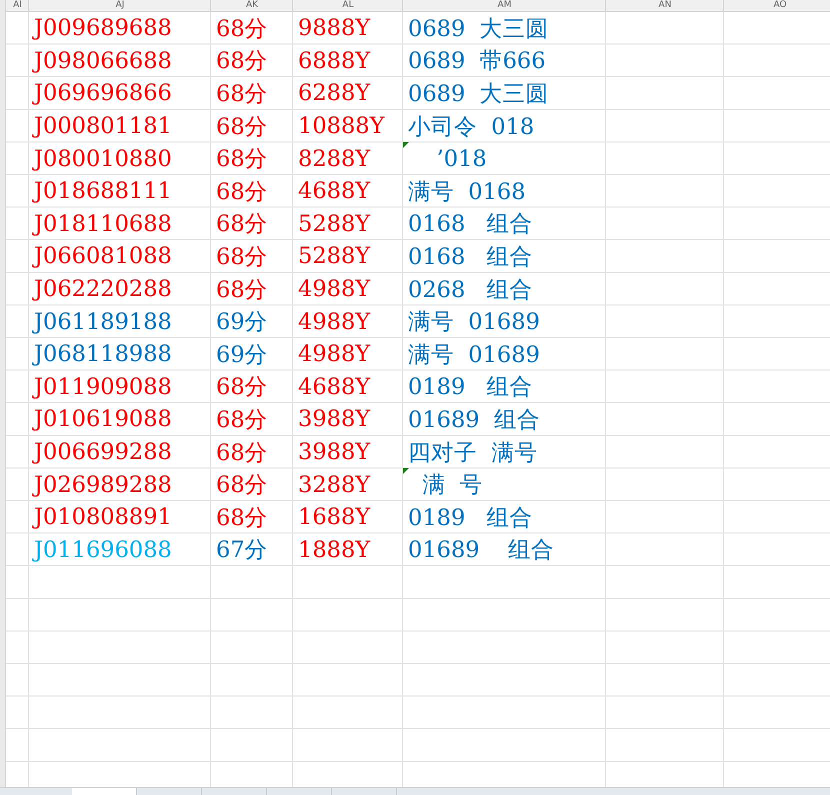  What do you see at coordinates (348, 5) in the screenshot?
I see `column-header: AL` at bounding box center [348, 5].